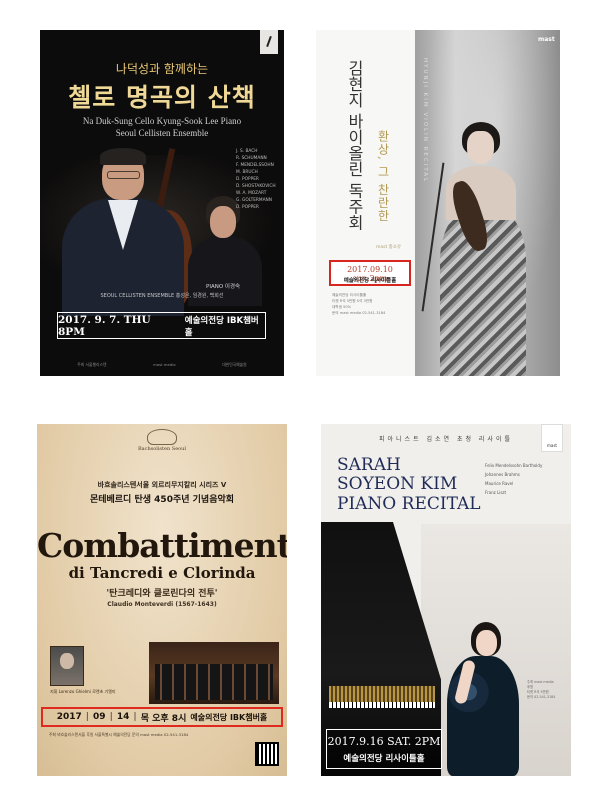  What do you see at coordinates (162, 604) in the screenshot?
I see `composer-name: Claudio Monteverdi (1567-1643)` at bounding box center [162, 604].